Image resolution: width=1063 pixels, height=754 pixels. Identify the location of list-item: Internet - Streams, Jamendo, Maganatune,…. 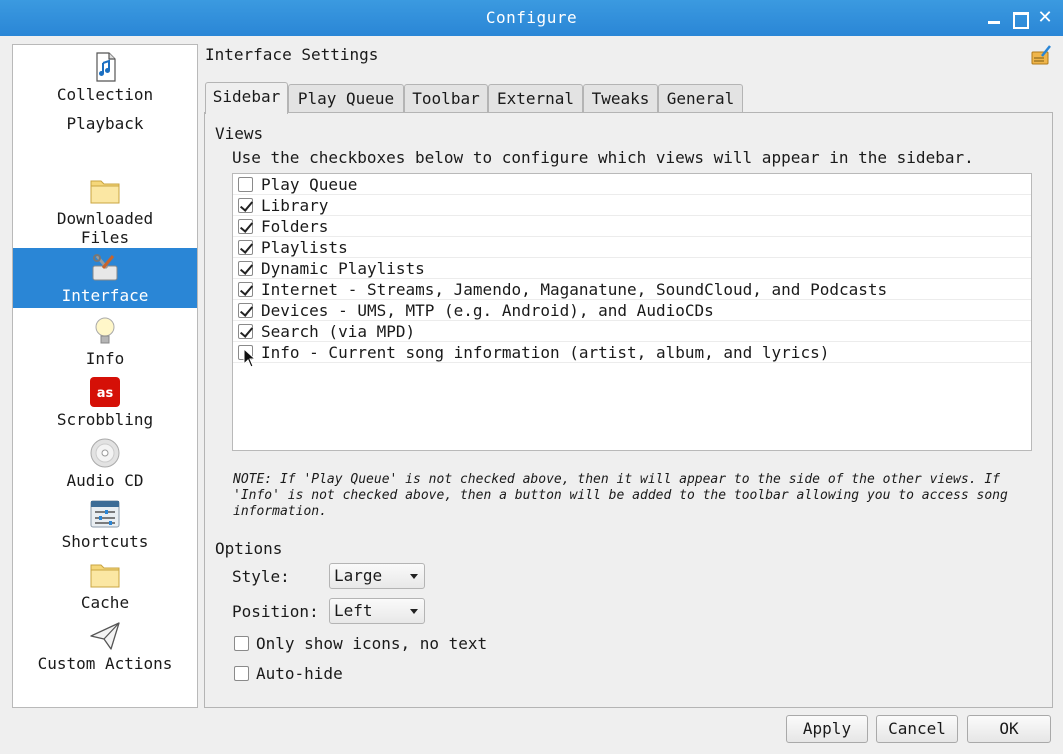
(632, 289).